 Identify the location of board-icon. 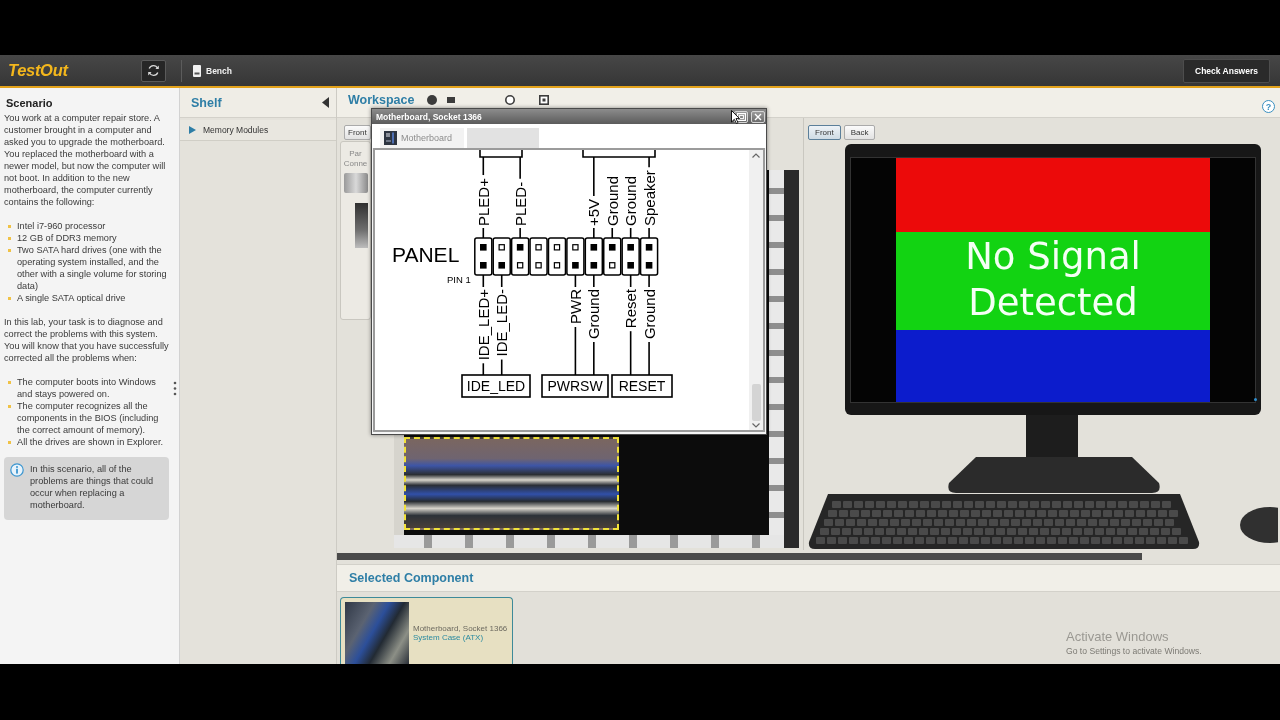
(390, 138).